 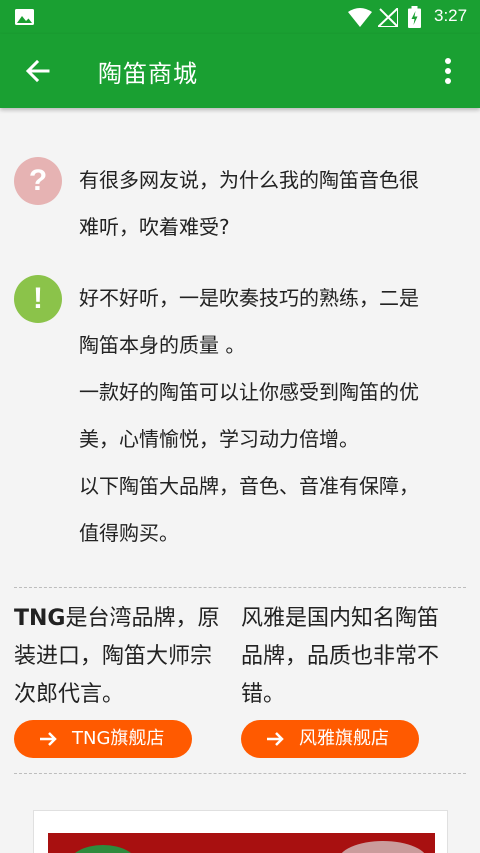 What do you see at coordinates (24, 17) in the screenshot?
I see `gallery-icon` at bounding box center [24, 17].